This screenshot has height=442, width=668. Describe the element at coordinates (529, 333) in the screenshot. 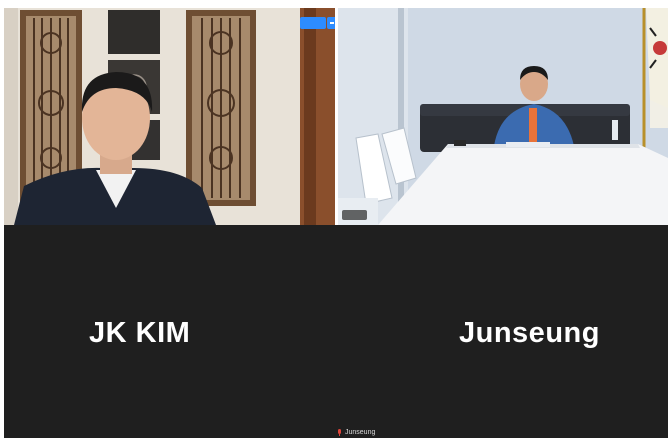

I see `participant-name-junseung: Junseung` at that location.